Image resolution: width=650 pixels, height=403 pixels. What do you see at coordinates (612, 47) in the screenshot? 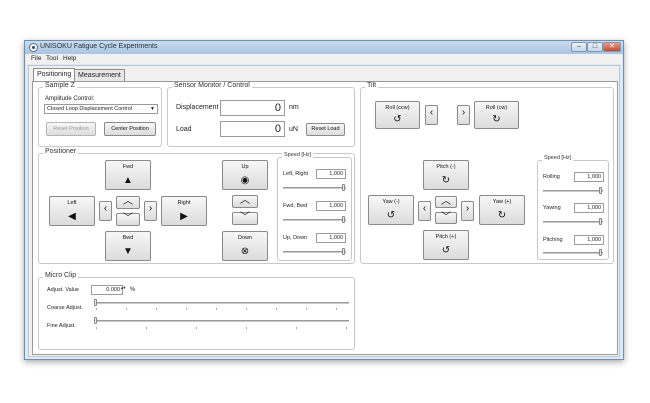
I see `close-button: ✕` at bounding box center [612, 47].